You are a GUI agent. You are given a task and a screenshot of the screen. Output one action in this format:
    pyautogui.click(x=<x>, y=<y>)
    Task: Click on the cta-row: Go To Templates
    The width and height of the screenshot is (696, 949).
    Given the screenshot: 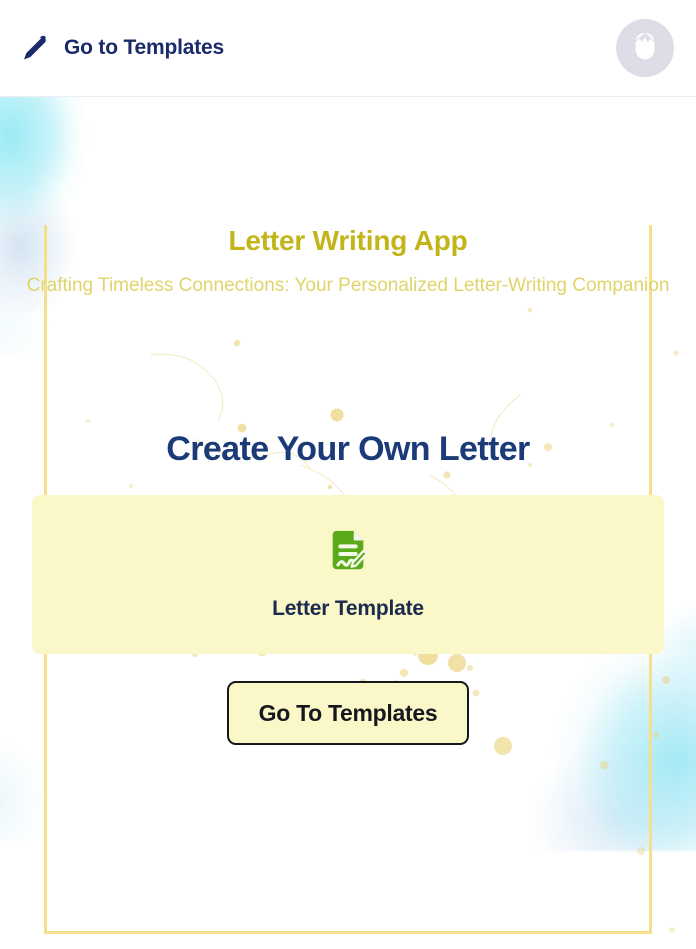 What is the action you would take?
    pyautogui.click(x=348, y=713)
    